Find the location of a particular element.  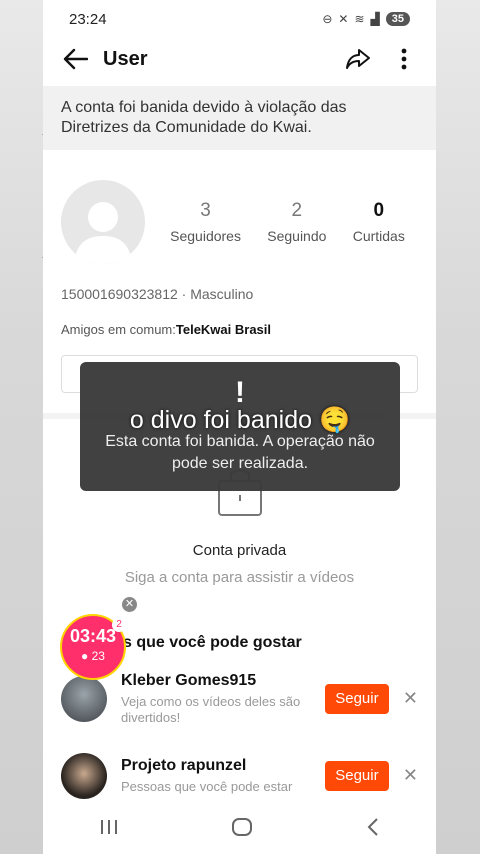

mutual-friend-name: TeleKwai Brasil is located at coordinates (223, 329).